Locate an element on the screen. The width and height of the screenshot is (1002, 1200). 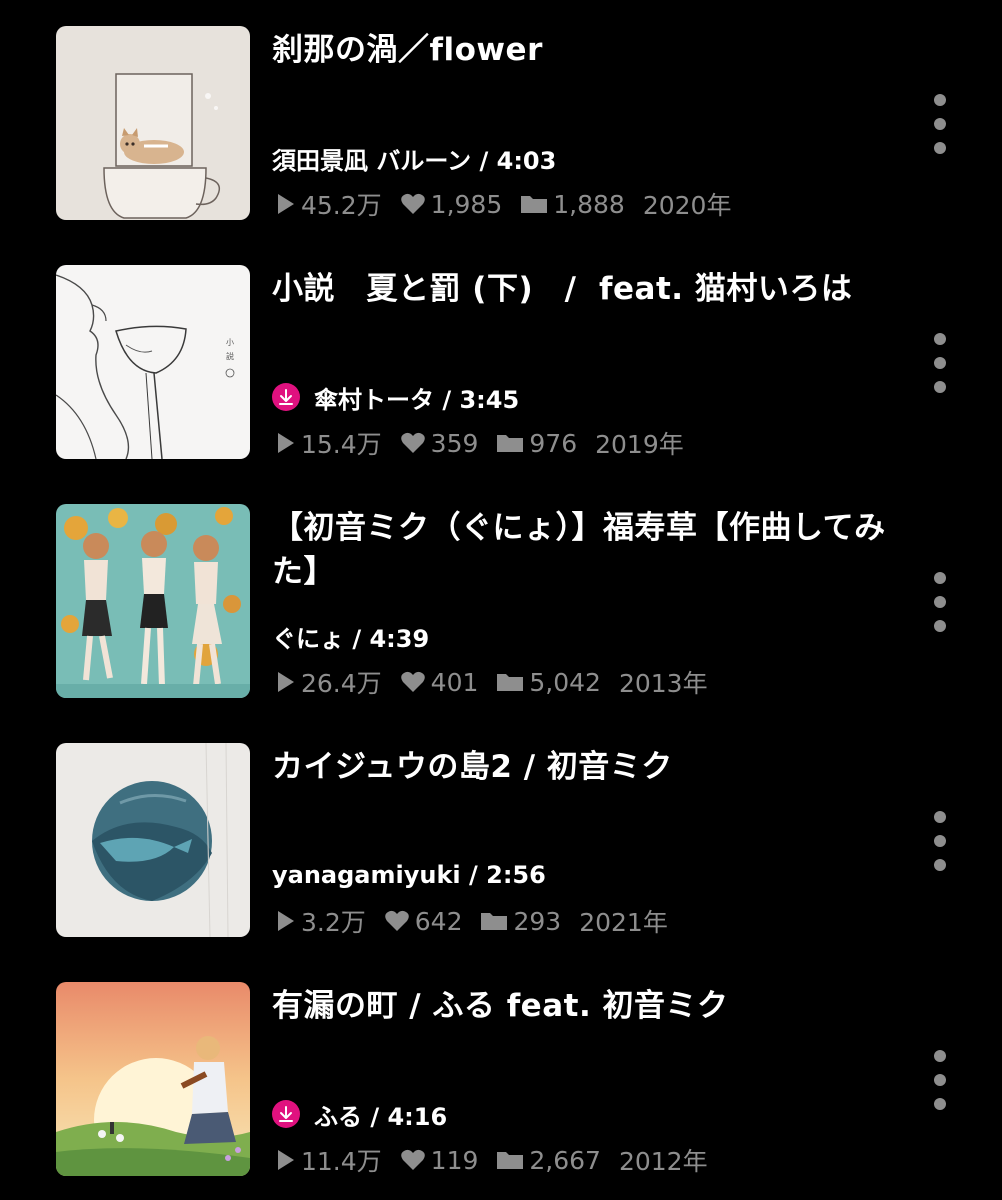
views-stat: 45.2万 is located at coordinates (329, 204).